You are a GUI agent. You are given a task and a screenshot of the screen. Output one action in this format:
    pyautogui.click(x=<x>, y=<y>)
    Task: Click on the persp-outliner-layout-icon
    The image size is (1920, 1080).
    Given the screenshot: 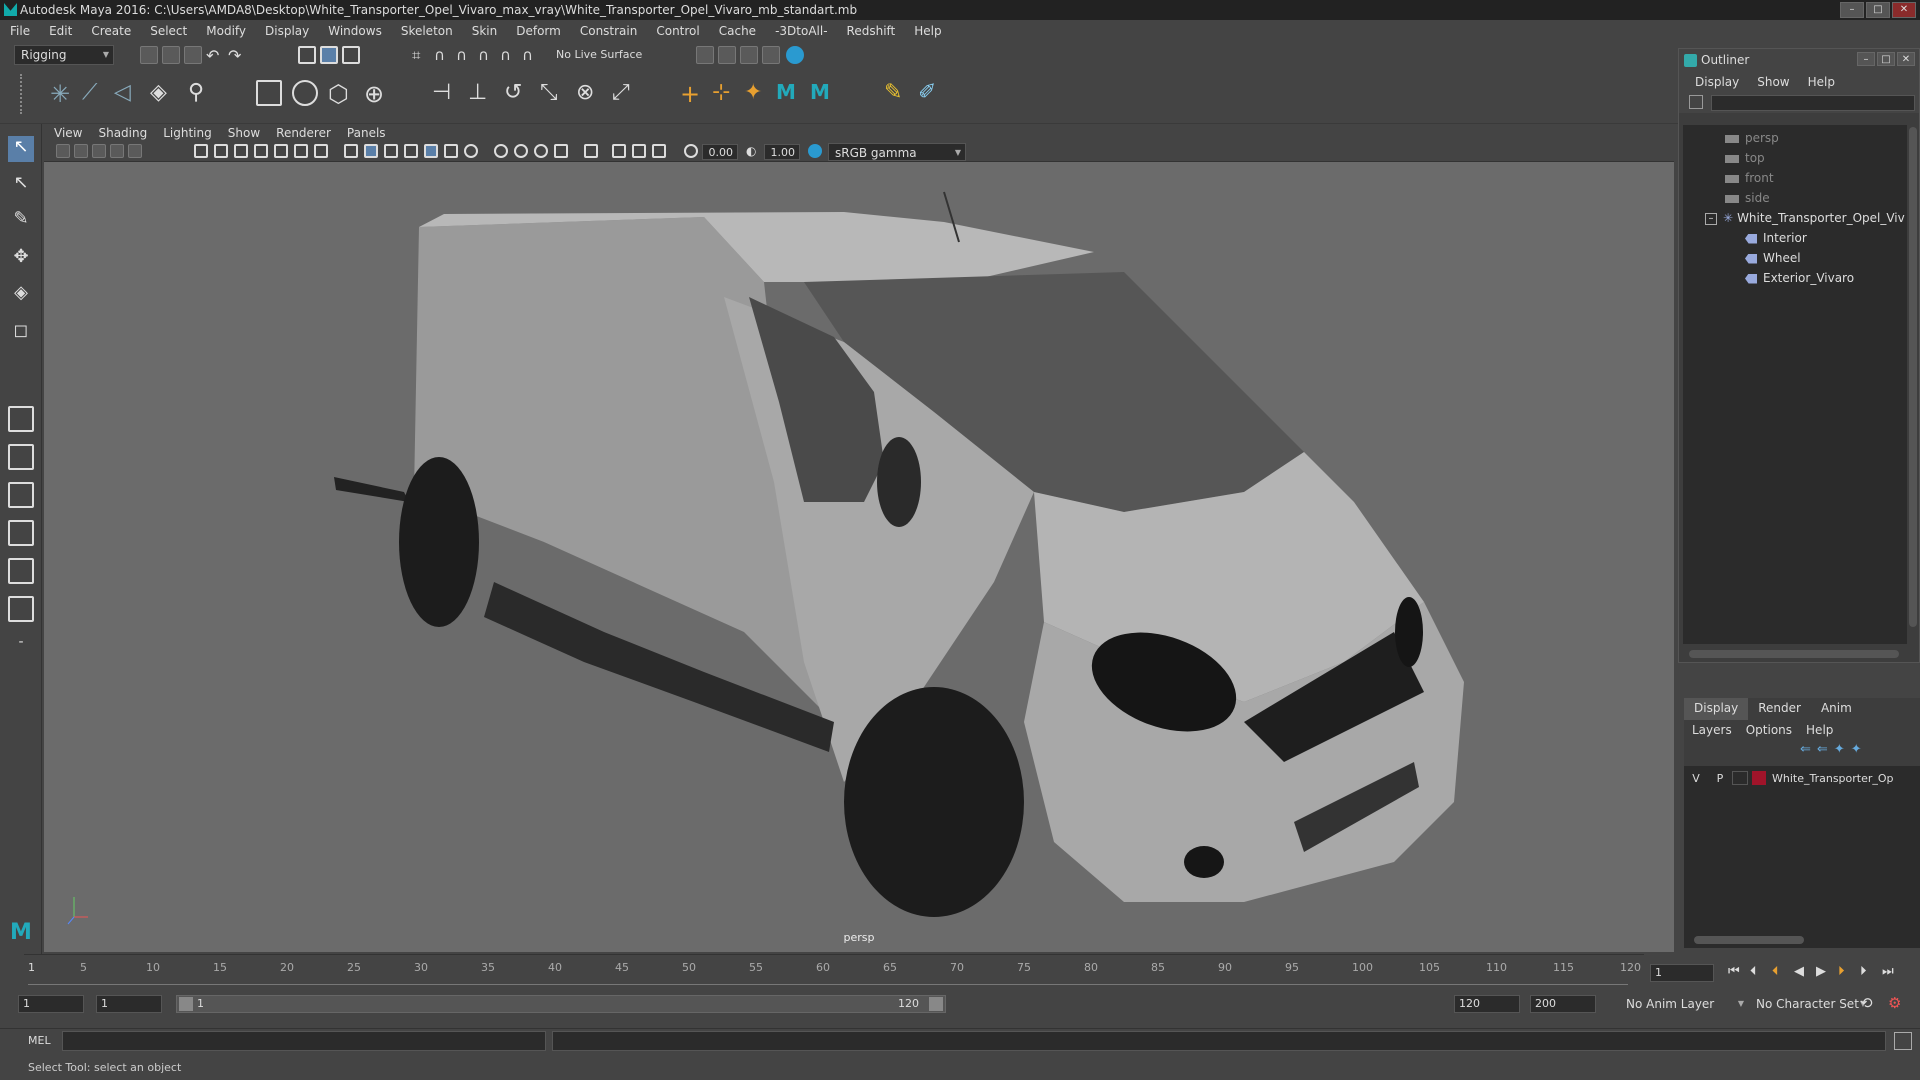 What is the action you would take?
    pyautogui.click(x=21, y=495)
    